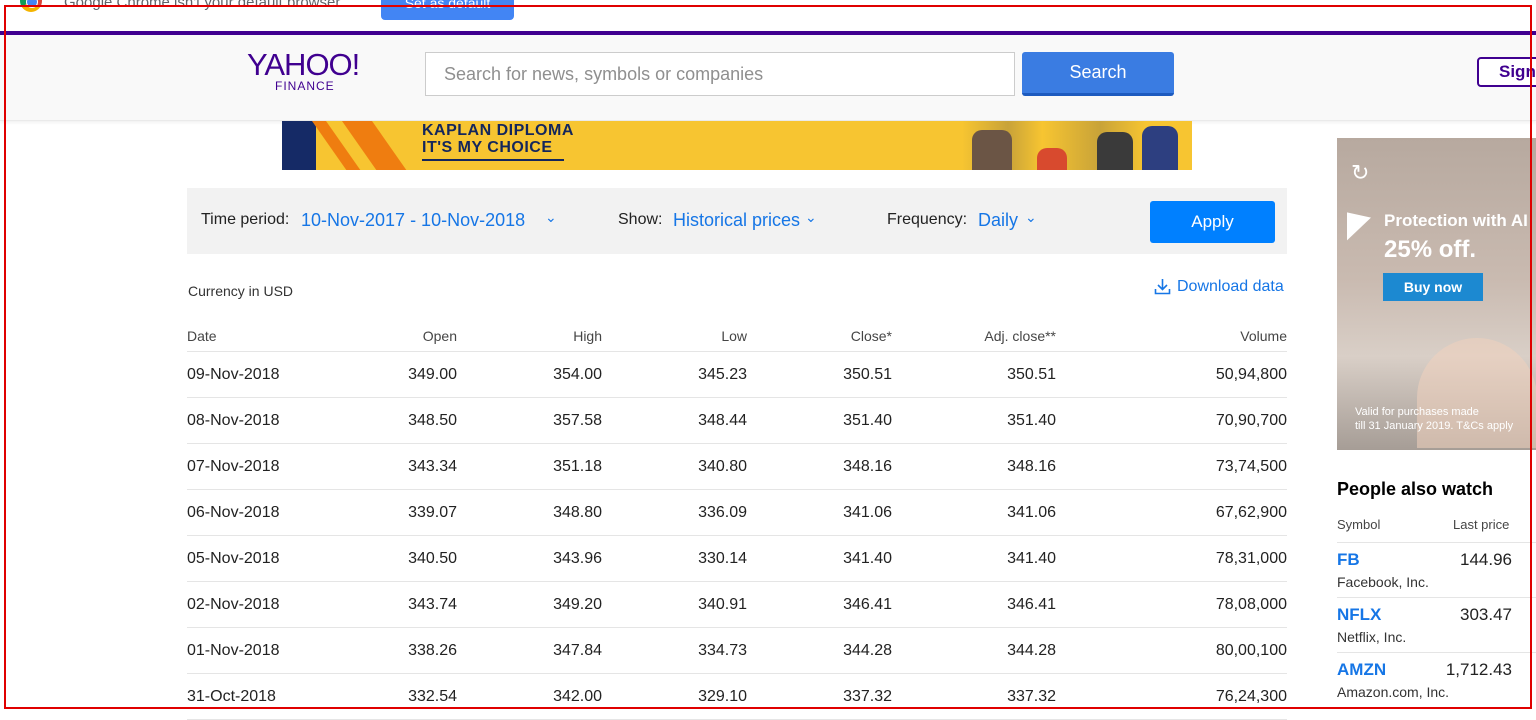 The height and width of the screenshot is (720, 1536). What do you see at coordinates (974, 650) in the screenshot?
I see `cell-adj-close: 344.28` at bounding box center [974, 650].